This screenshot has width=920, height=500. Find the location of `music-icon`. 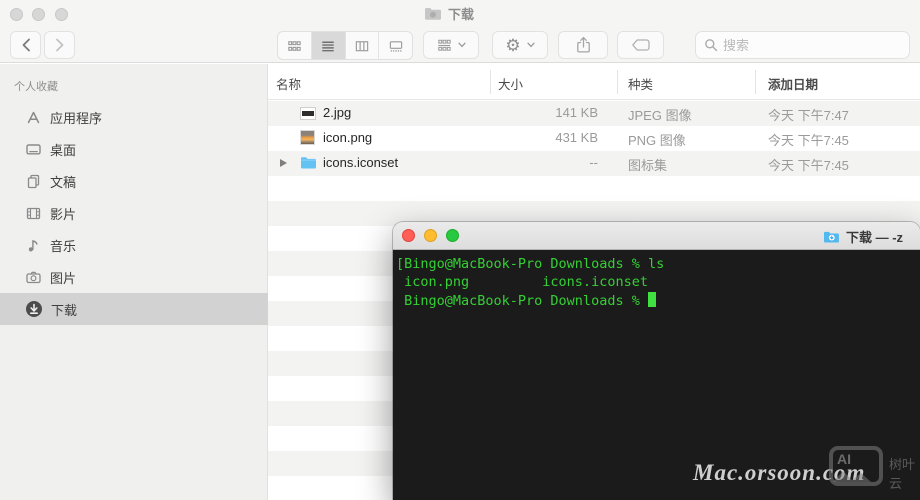

music-icon is located at coordinates (33, 245).